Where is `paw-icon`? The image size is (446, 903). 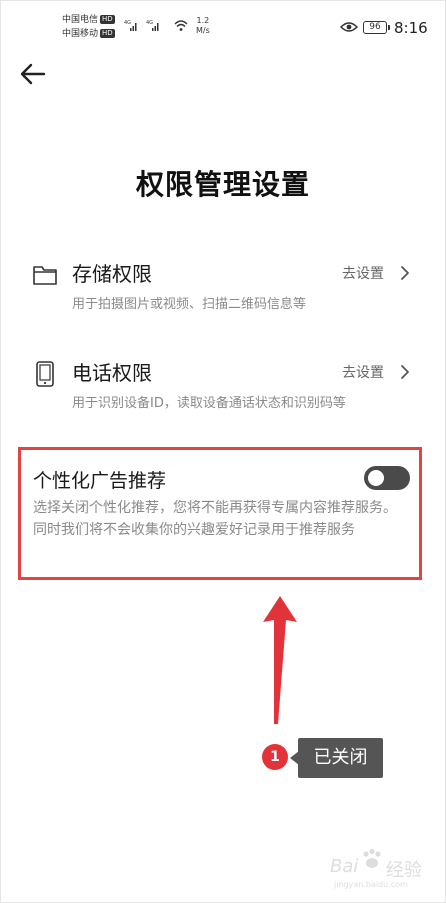 paw-icon is located at coordinates (372, 858).